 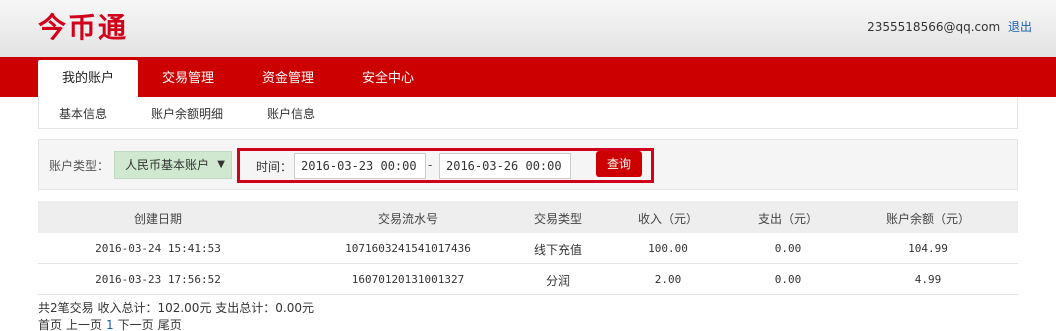 I want to click on pager-first: 首页, so click(x=50, y=324).